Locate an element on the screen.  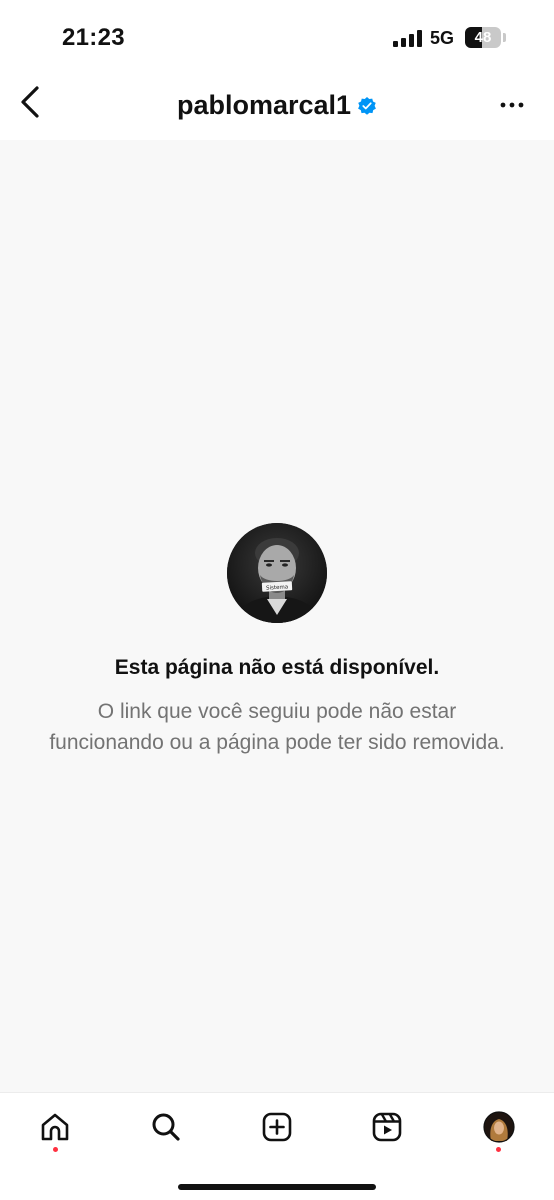
verified-badge-icon is located at coordinates (367, 105).